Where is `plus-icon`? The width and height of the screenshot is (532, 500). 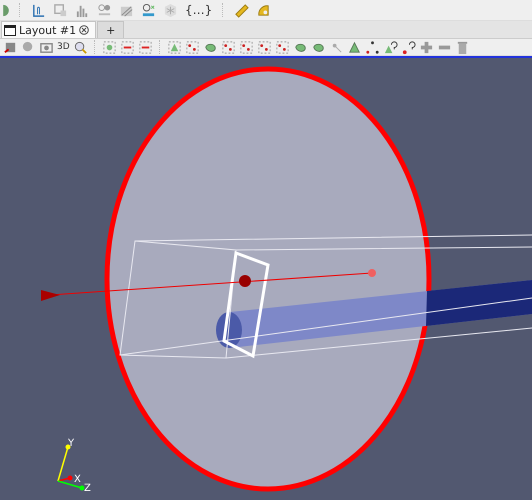
plus-icon is located at coordinates (426, 47).